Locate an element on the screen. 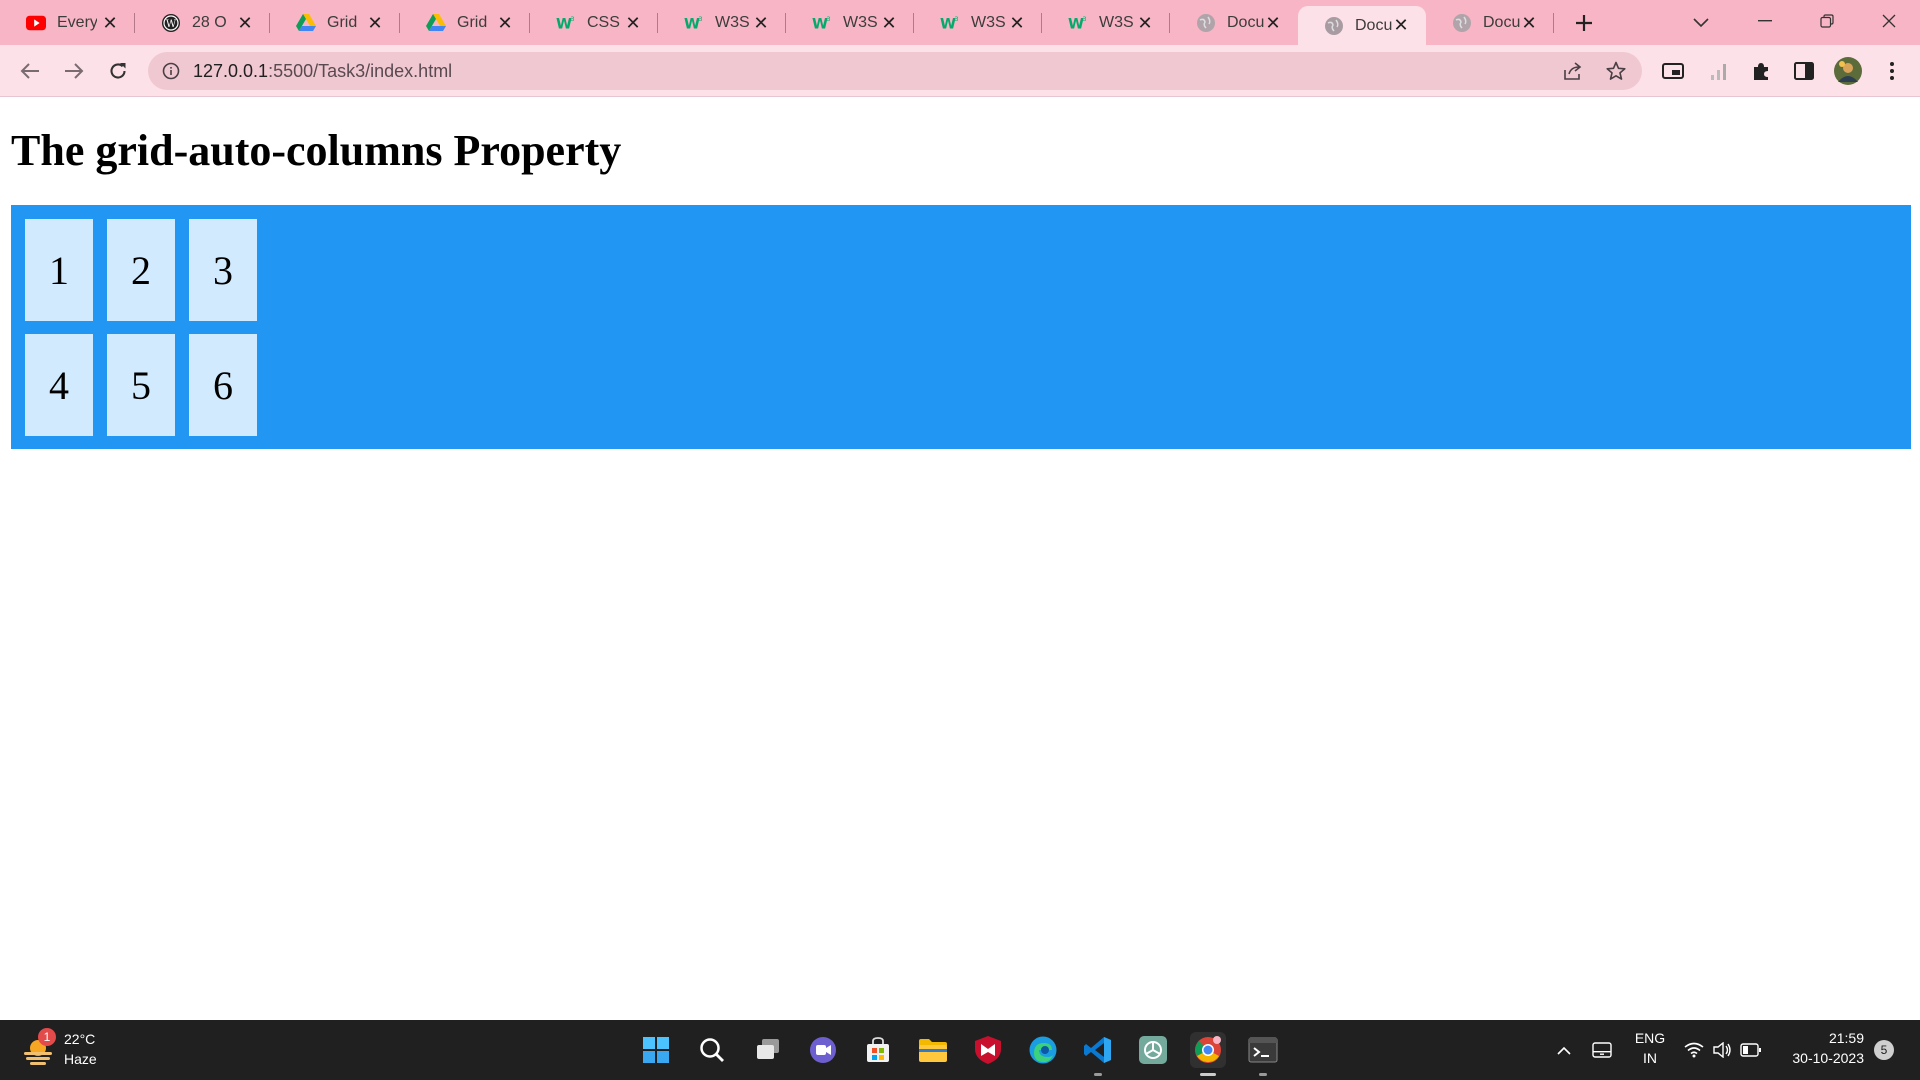 This screenshot has width=1920, height=1080. signal-bars-icon is located at coordinates (1718, 72).